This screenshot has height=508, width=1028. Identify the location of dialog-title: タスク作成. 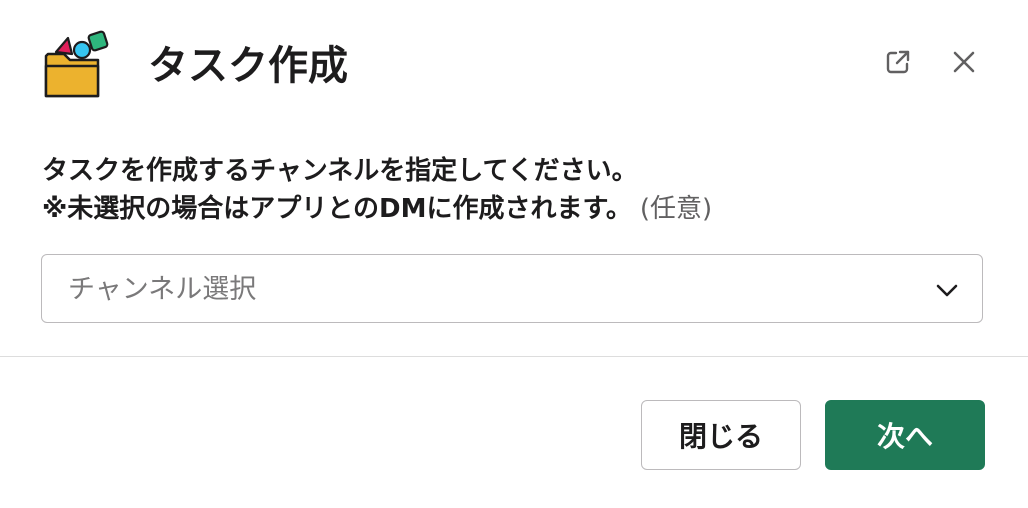
(248, 66).